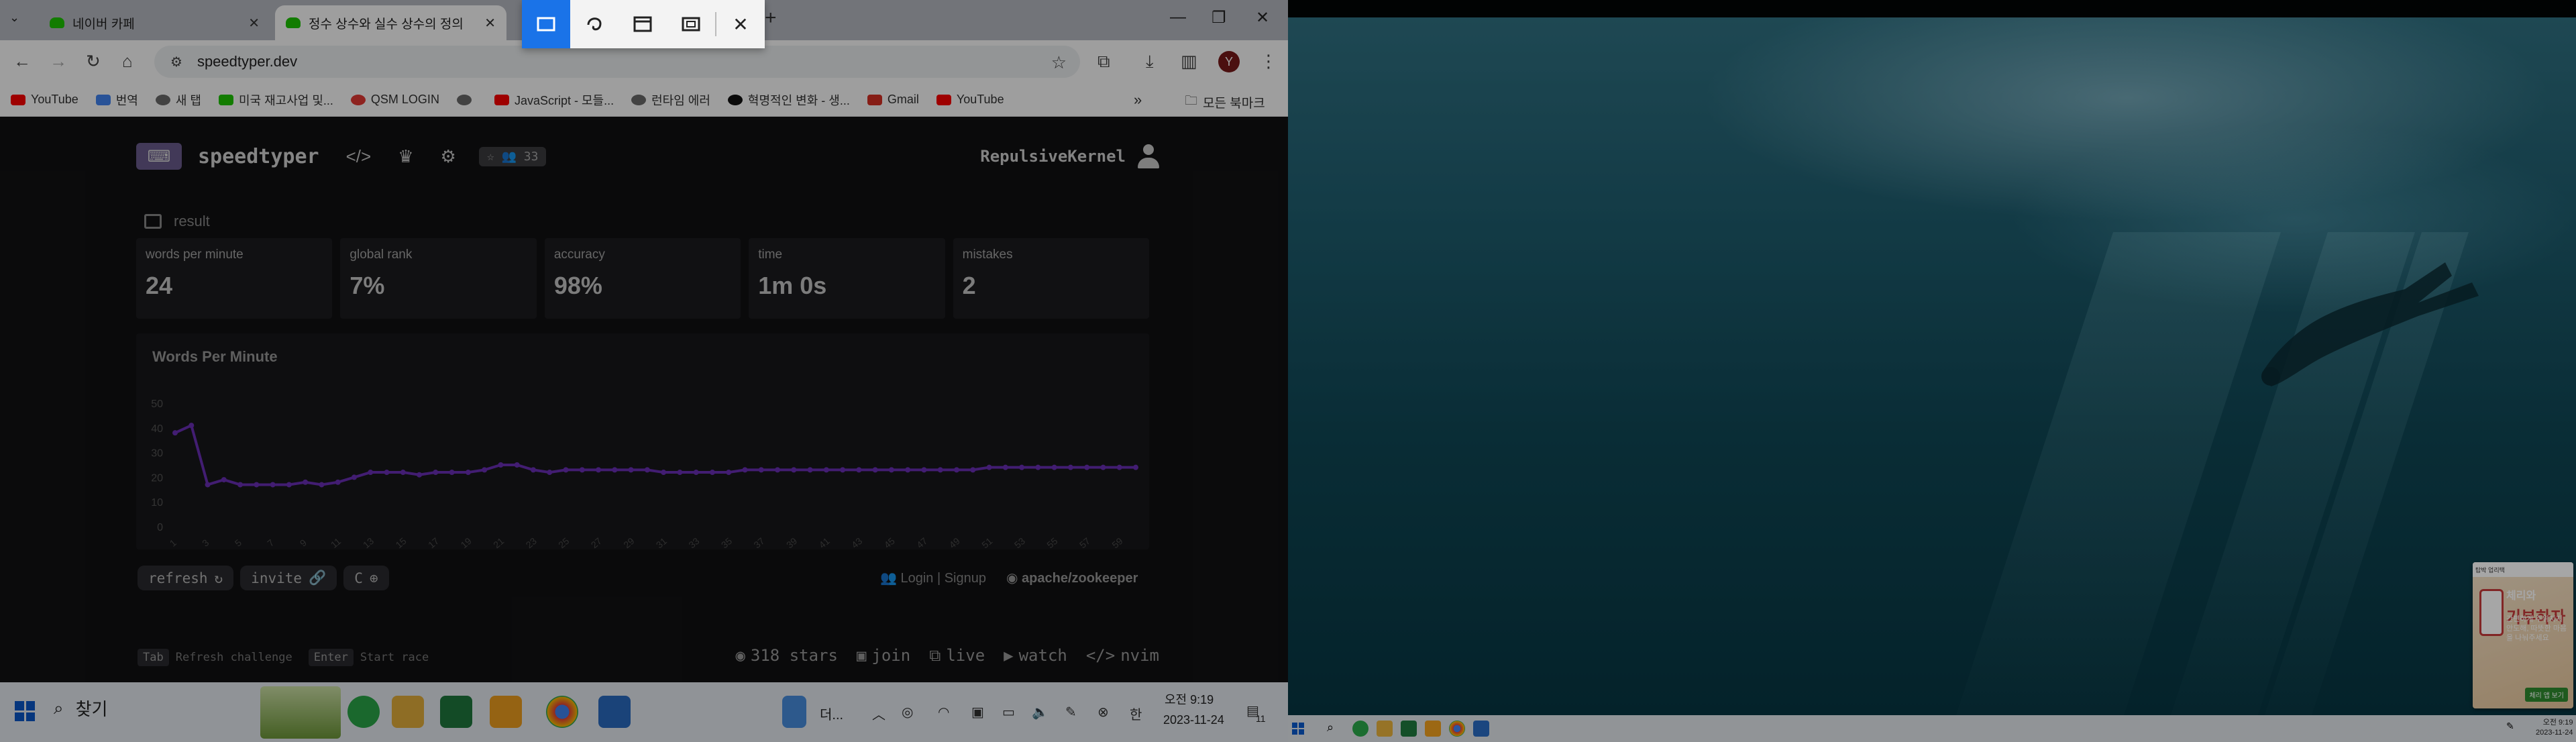 The height and width of the screenshot is (742, 2576). Describe the element at coordinates (490, 23) in the screenshot. I see `close-icon: ✕` at that location.